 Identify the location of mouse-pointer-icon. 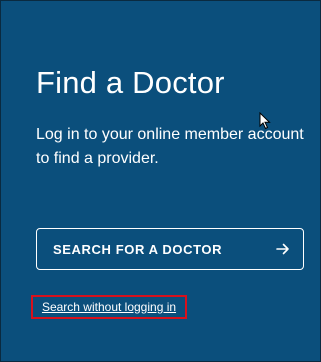
(265, 121).